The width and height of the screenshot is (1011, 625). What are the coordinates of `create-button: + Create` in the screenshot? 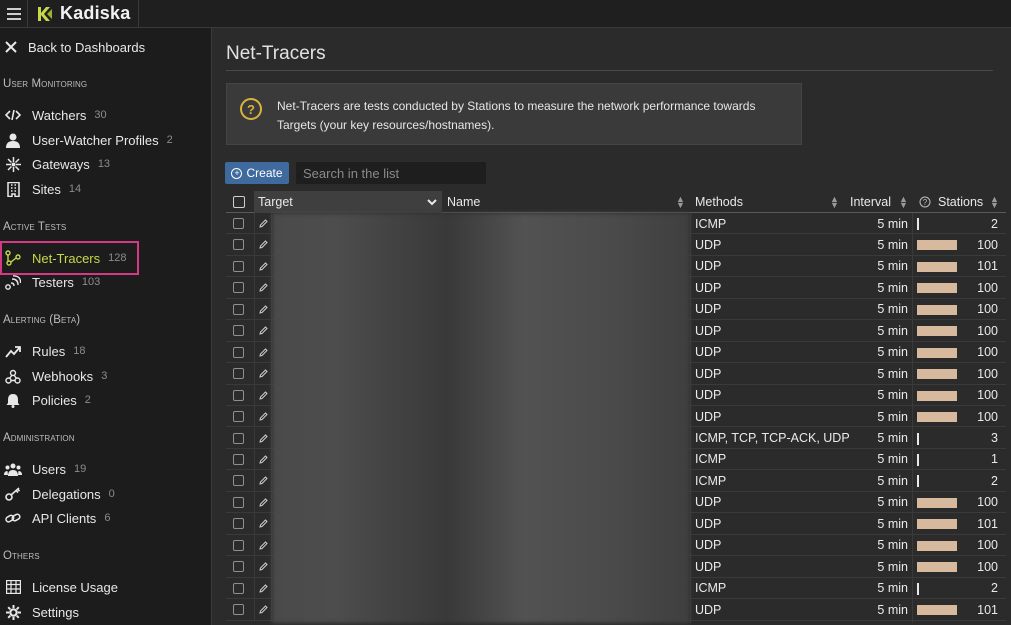 It's located at (257, 173).